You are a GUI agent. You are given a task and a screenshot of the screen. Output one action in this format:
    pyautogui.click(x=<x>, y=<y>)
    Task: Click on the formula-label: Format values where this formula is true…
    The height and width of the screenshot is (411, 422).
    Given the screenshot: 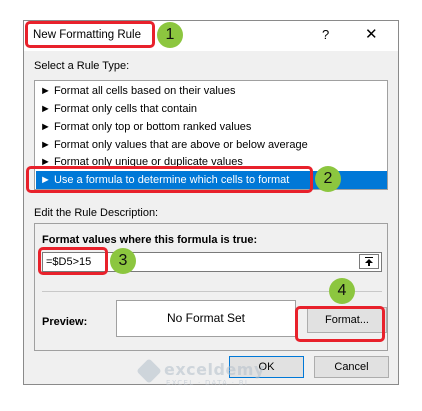 What is the action you would take?
    pyautogui.click(x=150, y=240)
    